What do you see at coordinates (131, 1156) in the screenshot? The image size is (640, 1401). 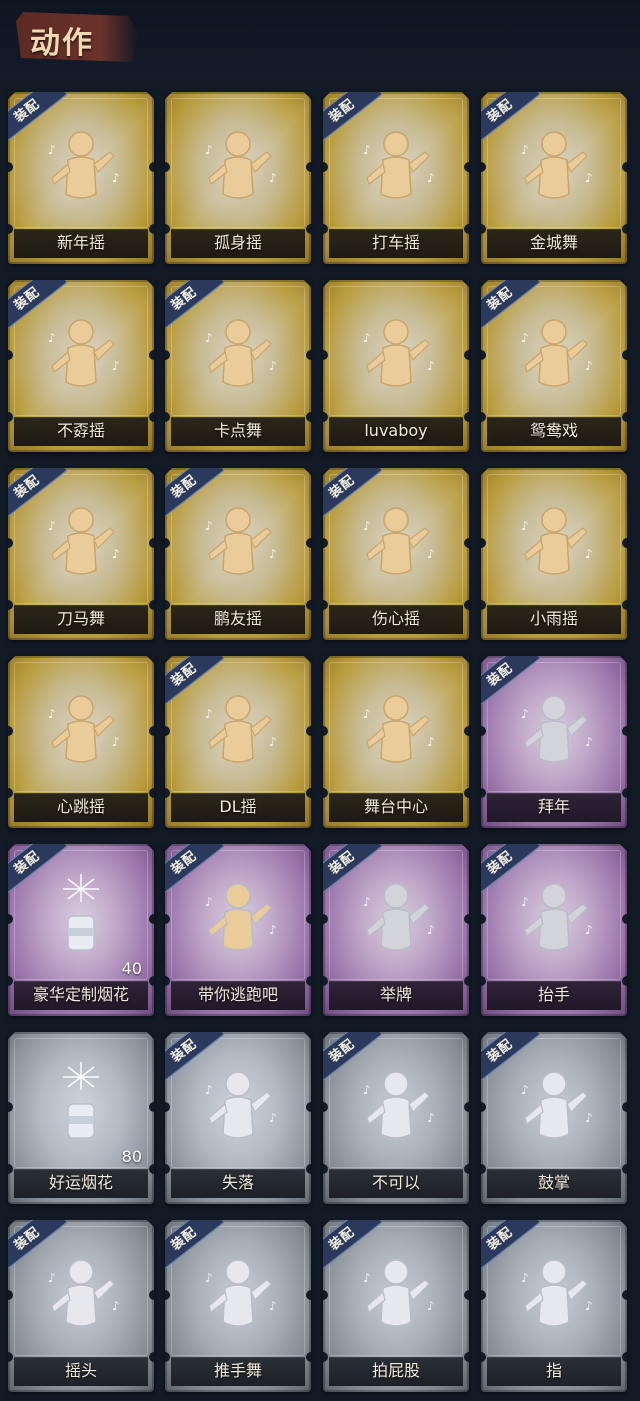 I see `item-count: 80` at bounding box center [131, 1156].